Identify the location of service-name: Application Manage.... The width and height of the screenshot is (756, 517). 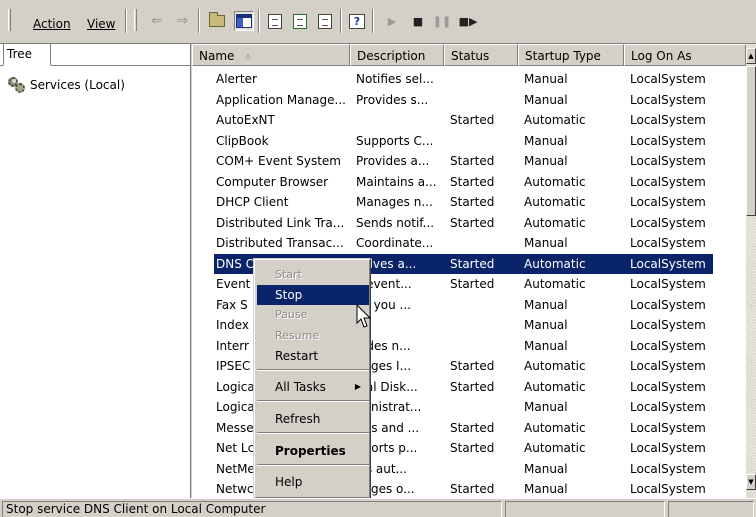
(281, 99).